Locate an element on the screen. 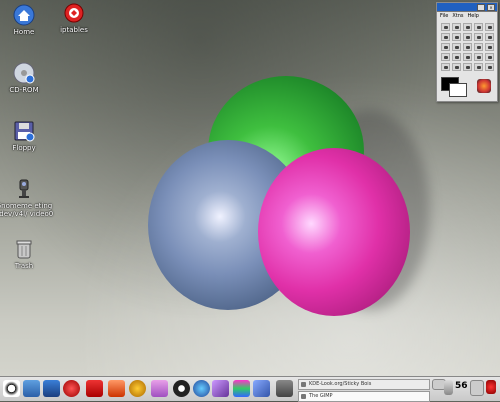 The height and width of the screenshot is (402, 500). paintbrush-tool-icon is located at coordinates (456, 57).